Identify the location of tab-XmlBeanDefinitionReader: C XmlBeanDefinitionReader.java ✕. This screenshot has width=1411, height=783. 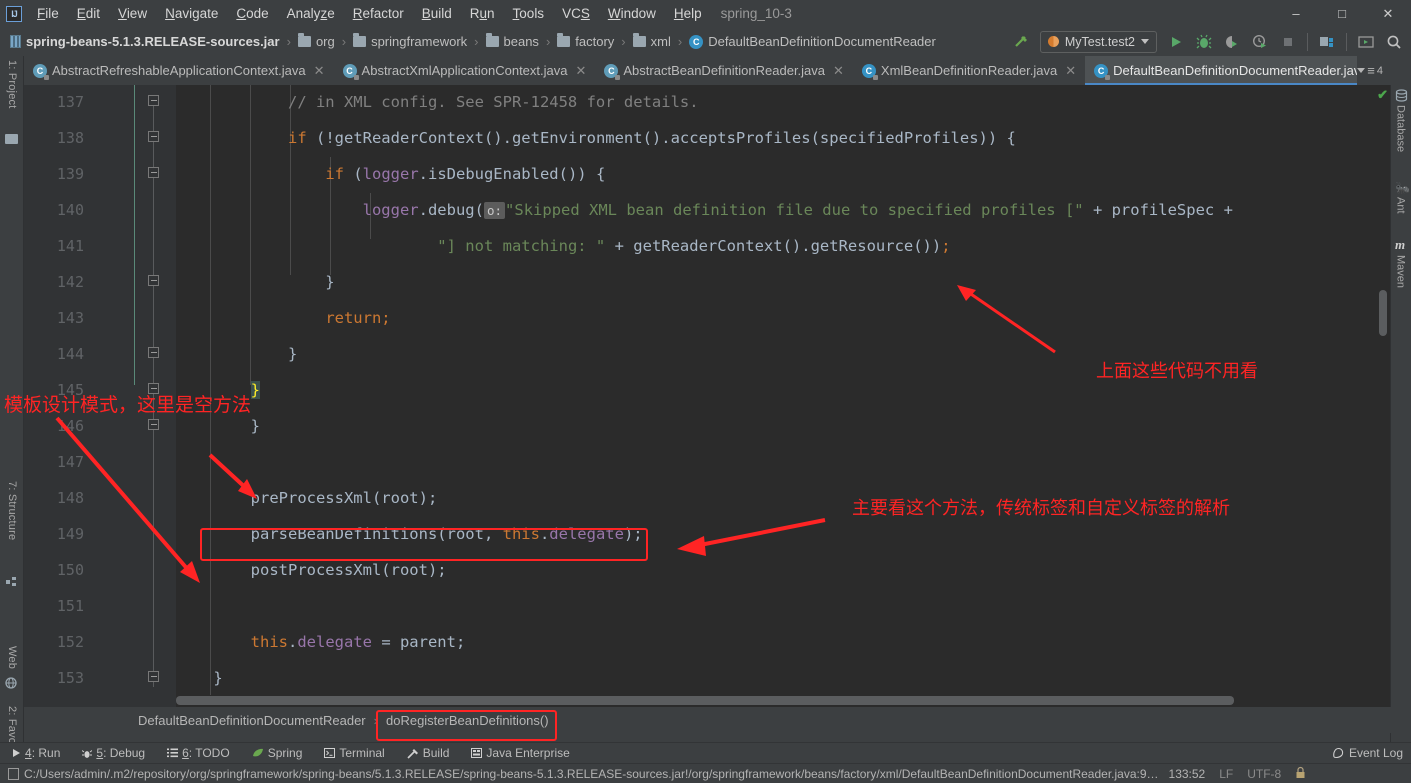
(969, 70).